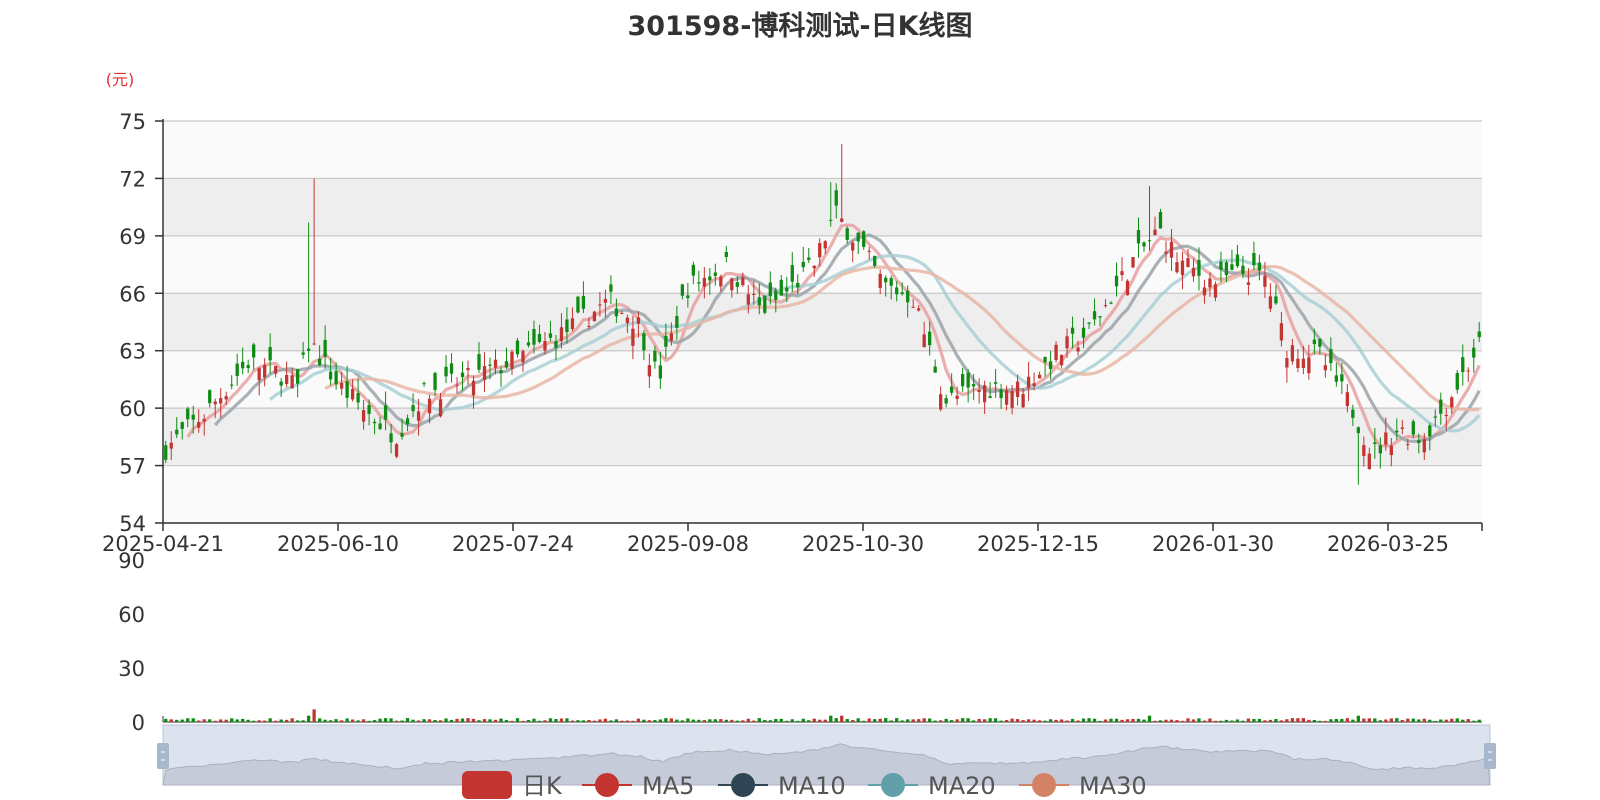  Describe the element at coordinates (132, 352) in the screenshot. I see `y-tick-label: 63` at that location.